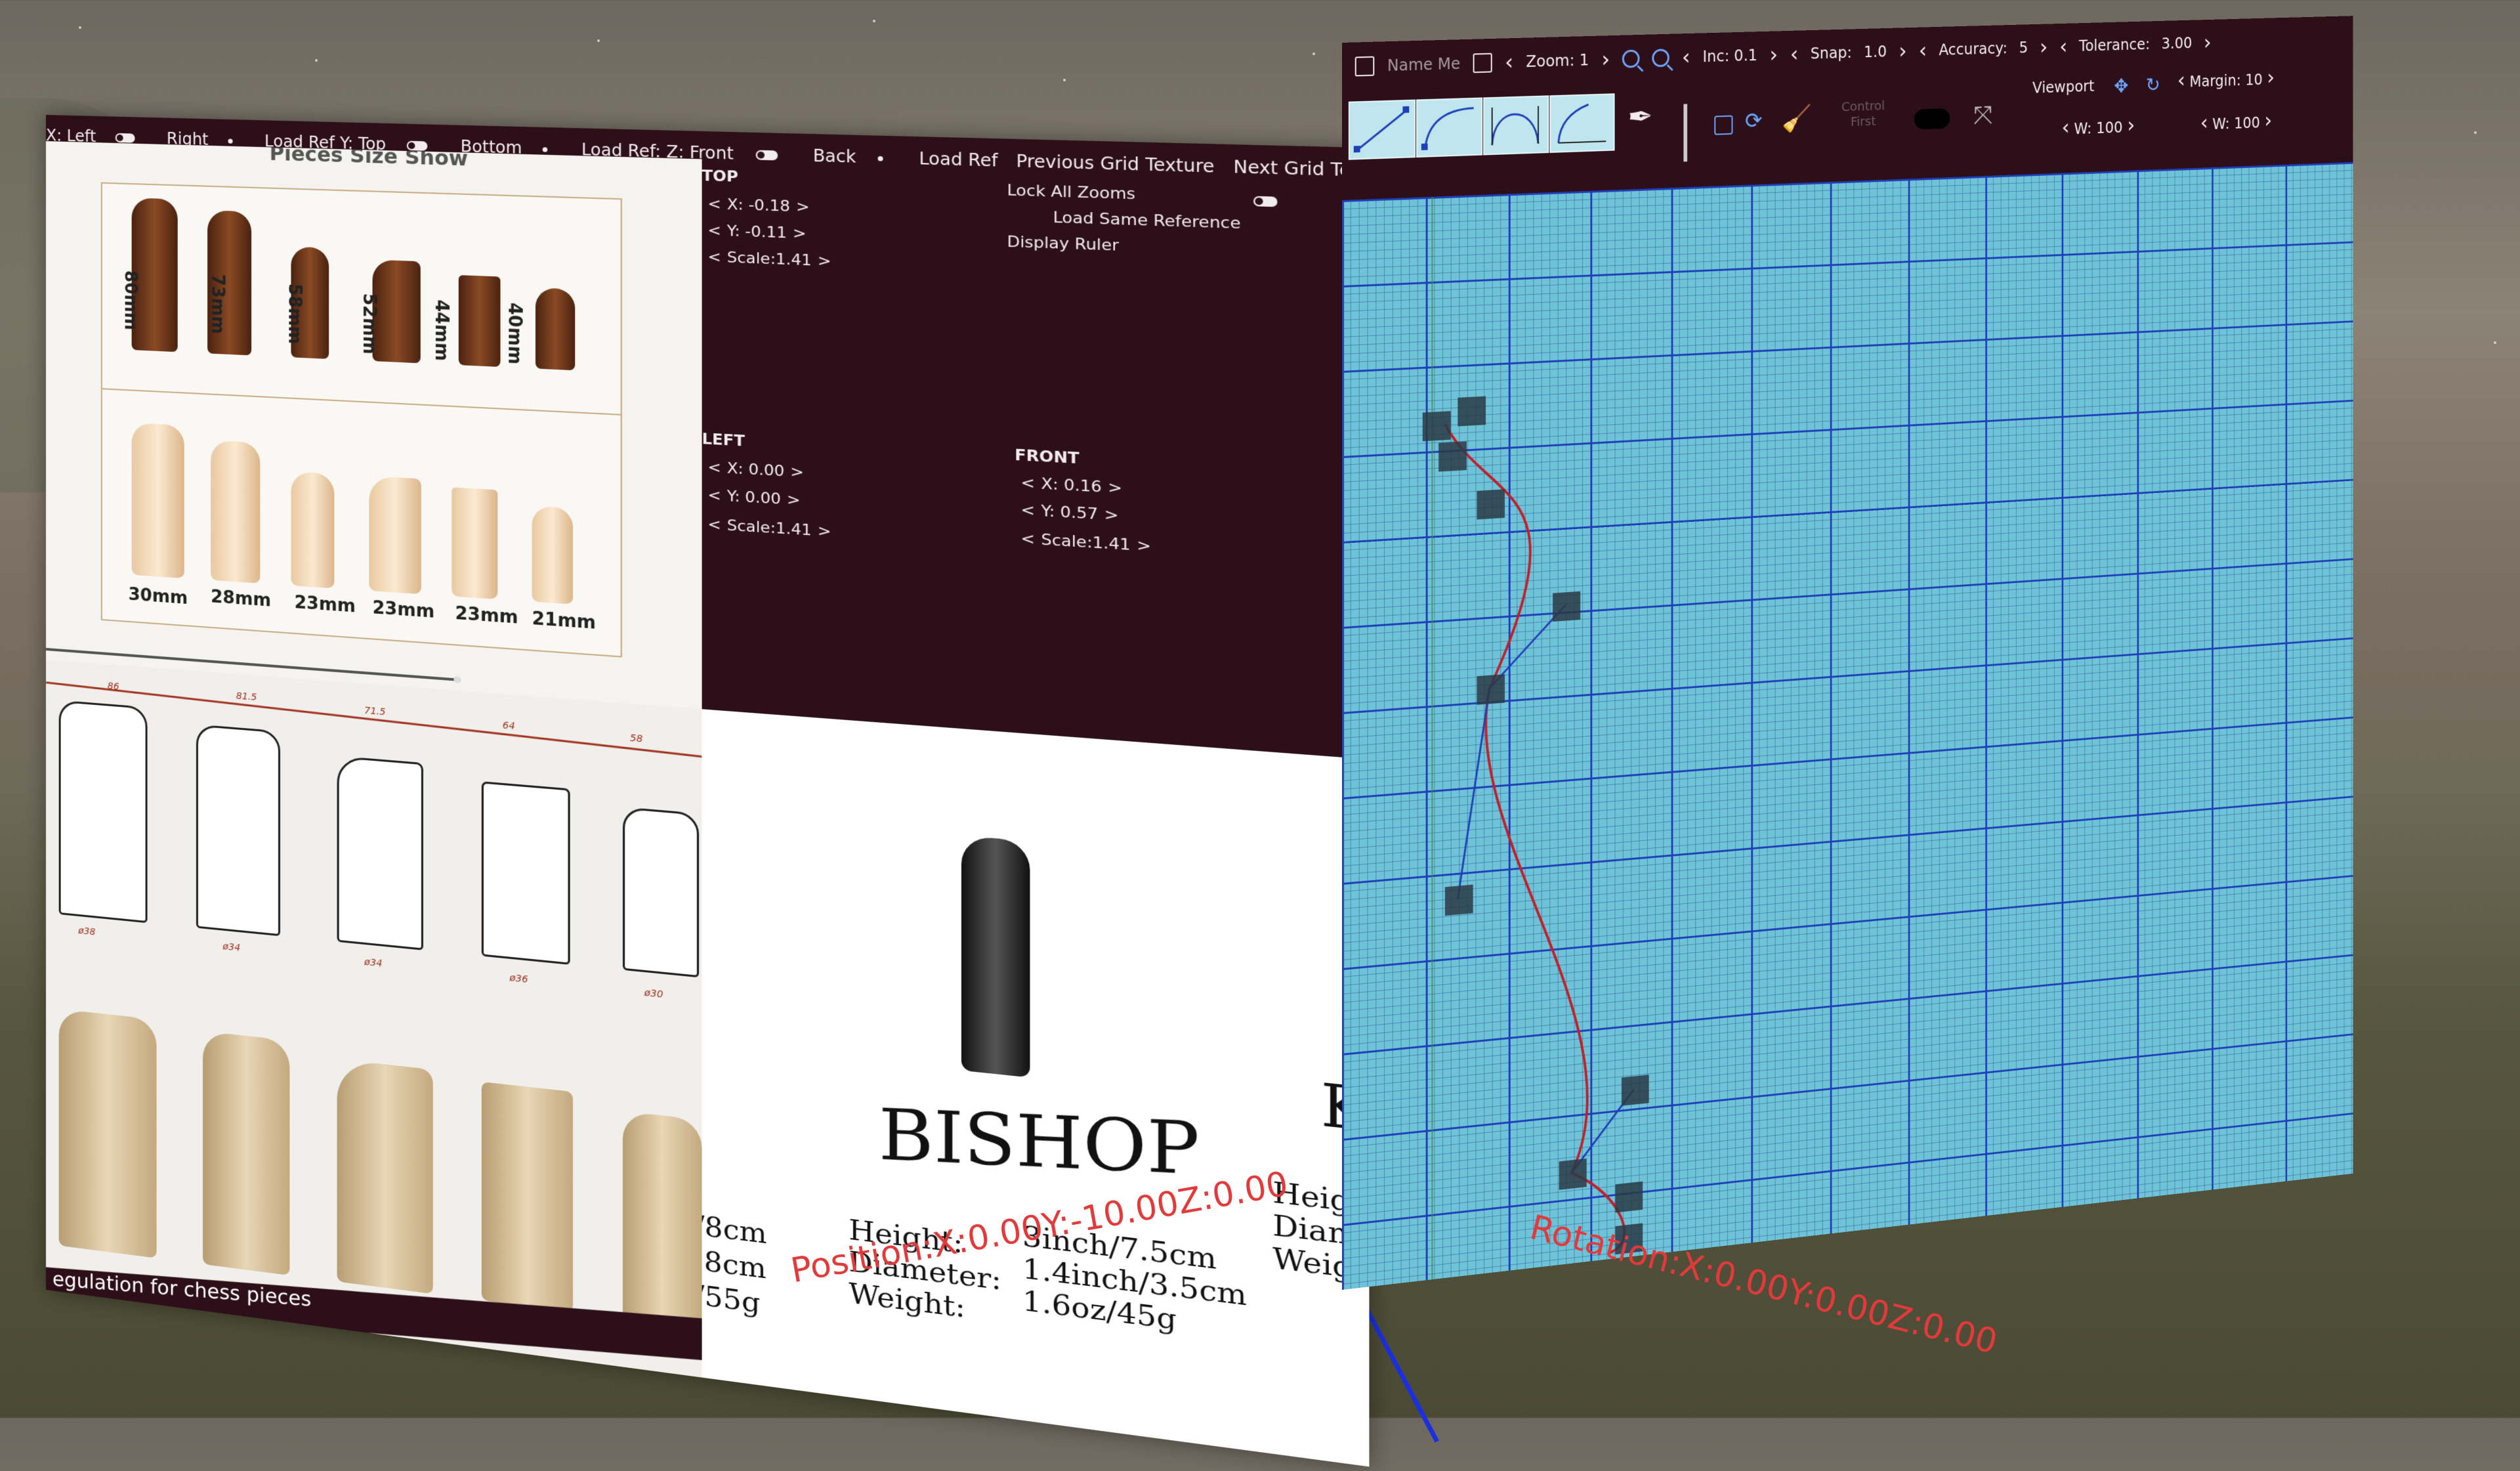 The height and width of the screenshot is (1471, 2520). What do you see at coordinates (86, 932) in the screenshot?
I see `diameter-dim: ø38` at bounding box center [86, 932].